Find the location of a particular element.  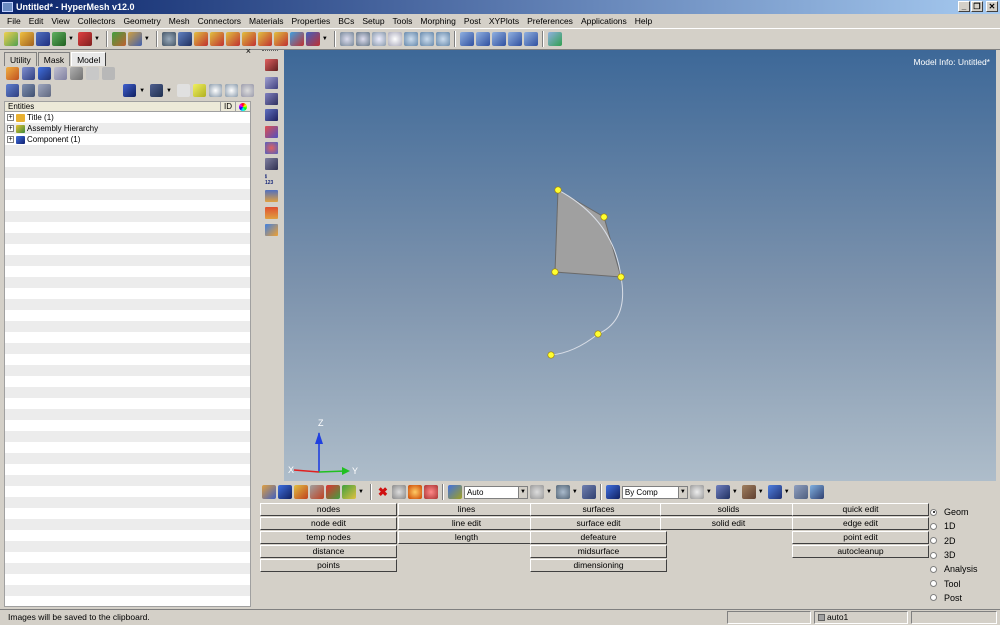

menu-mesh: Mesh is located at coordinates (179, 21).